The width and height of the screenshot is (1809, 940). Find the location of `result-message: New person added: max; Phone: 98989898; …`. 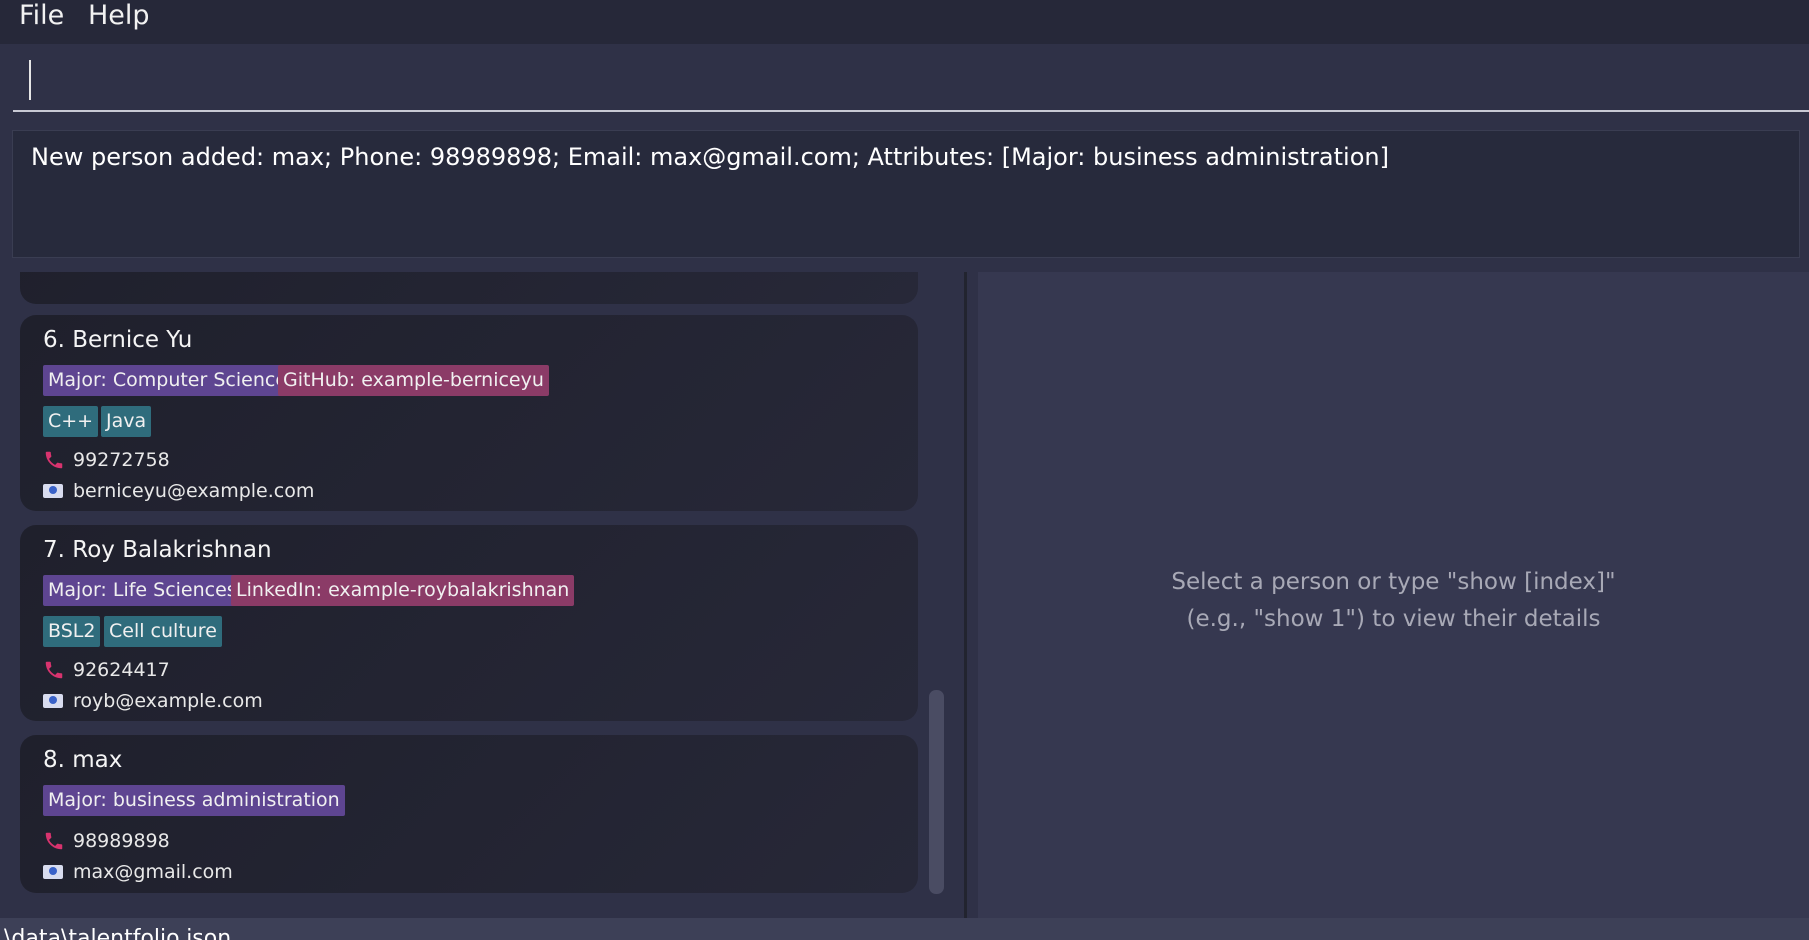

result-message: New person added: max; Phone: 98989898; … is located at coordinates (710, 157).